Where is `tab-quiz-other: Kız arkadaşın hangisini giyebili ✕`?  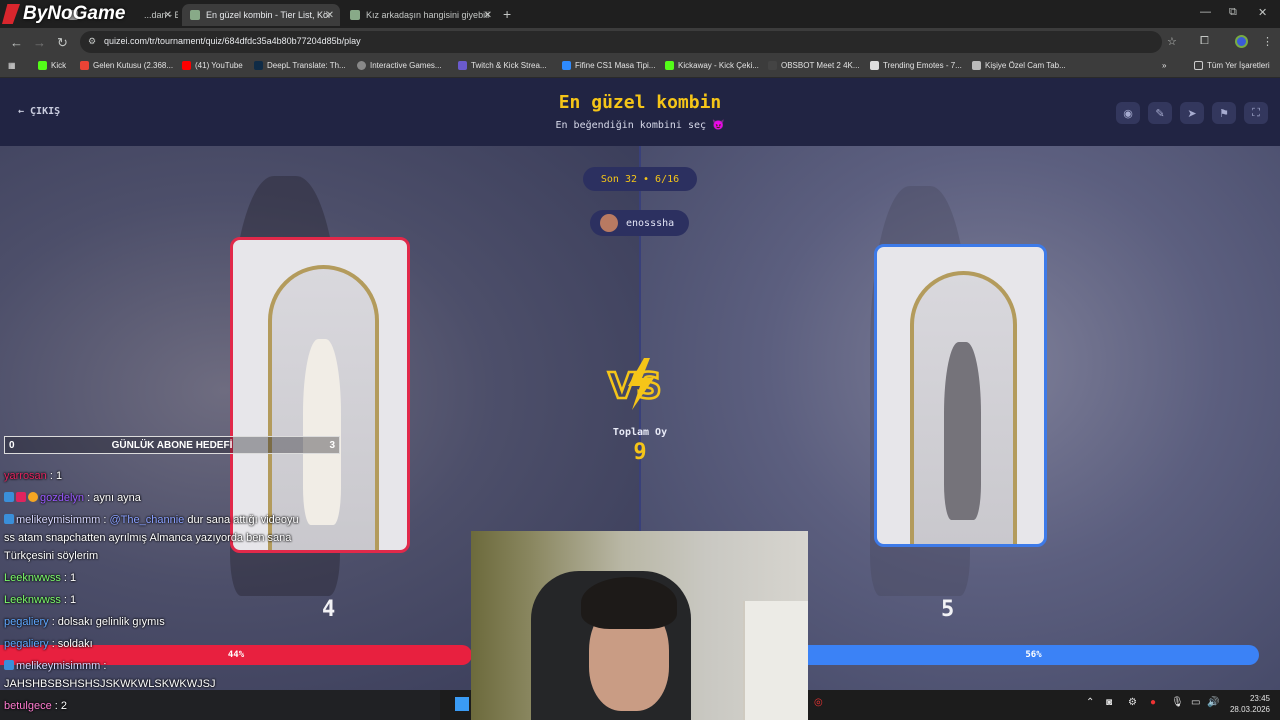
tab-quiz-other: Kız arkadaşın hangisini giyebili ✕ is located at coordinates (420, 15).